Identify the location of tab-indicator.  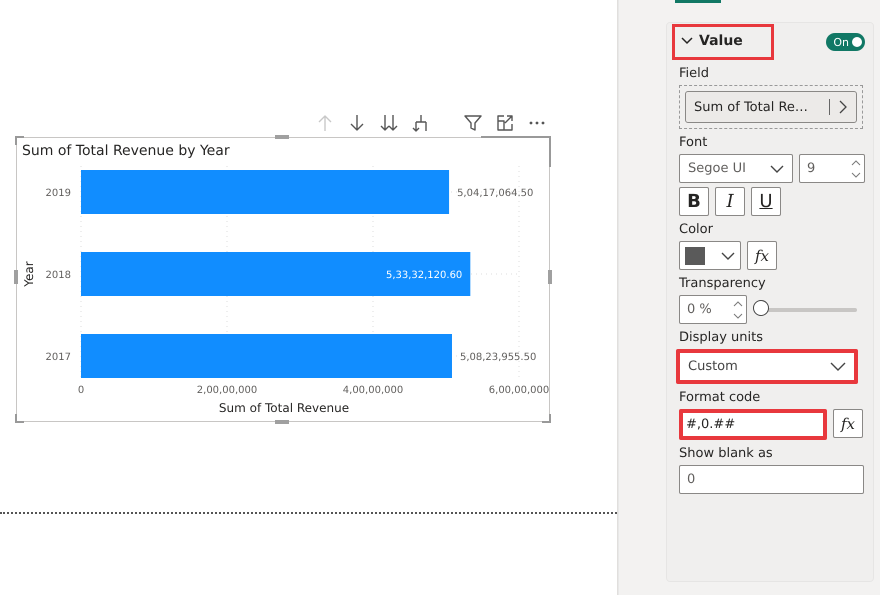
(698, 1).